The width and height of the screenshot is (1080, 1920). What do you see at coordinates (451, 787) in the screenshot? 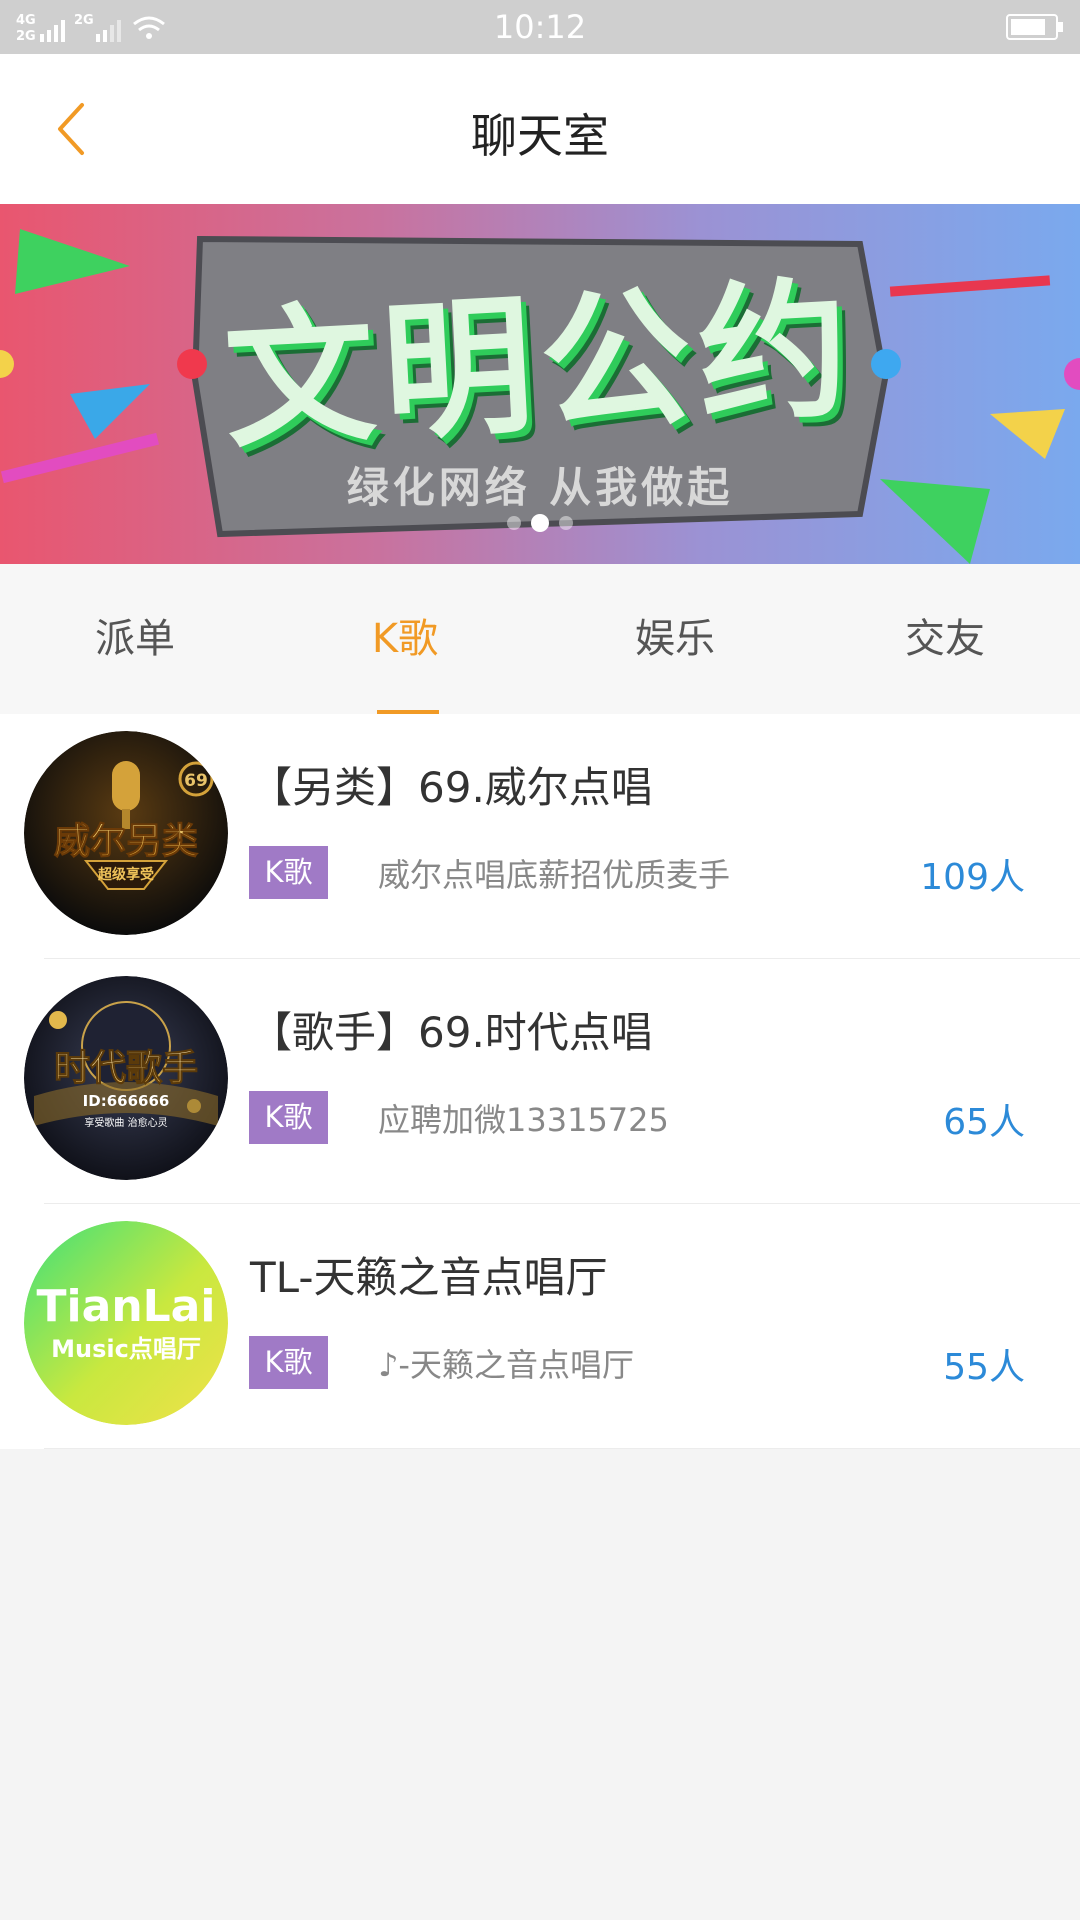
I see `room-name: 【另类】69.威尔点唱` at bounding box center [451, 787].